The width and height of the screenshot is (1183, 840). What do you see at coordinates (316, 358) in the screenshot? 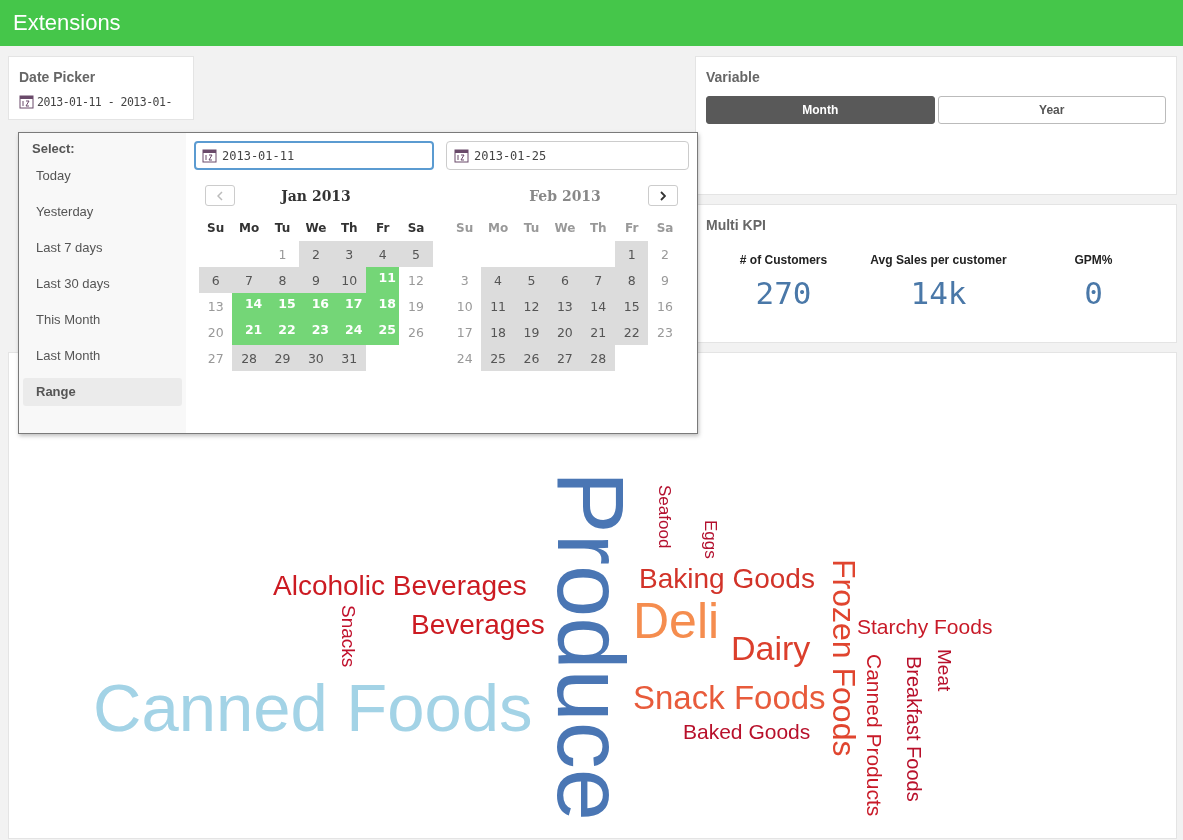
I see `calendar-day: 30` at bounding box center [316, 358].